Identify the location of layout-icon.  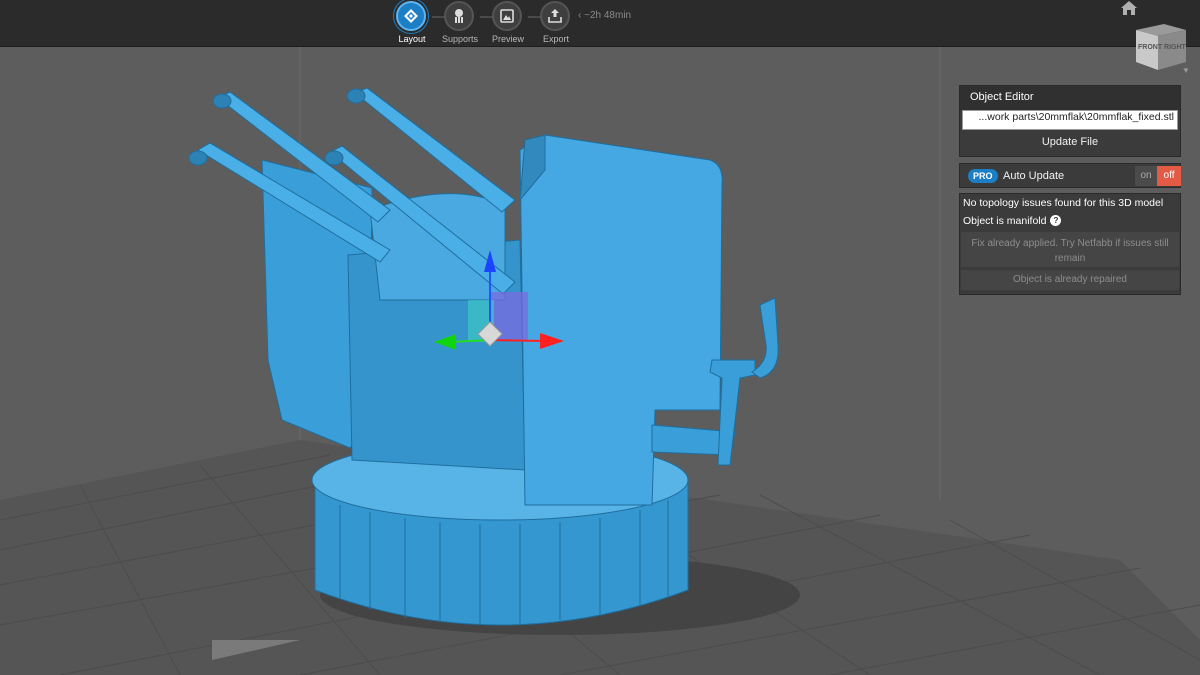
(411, 16).